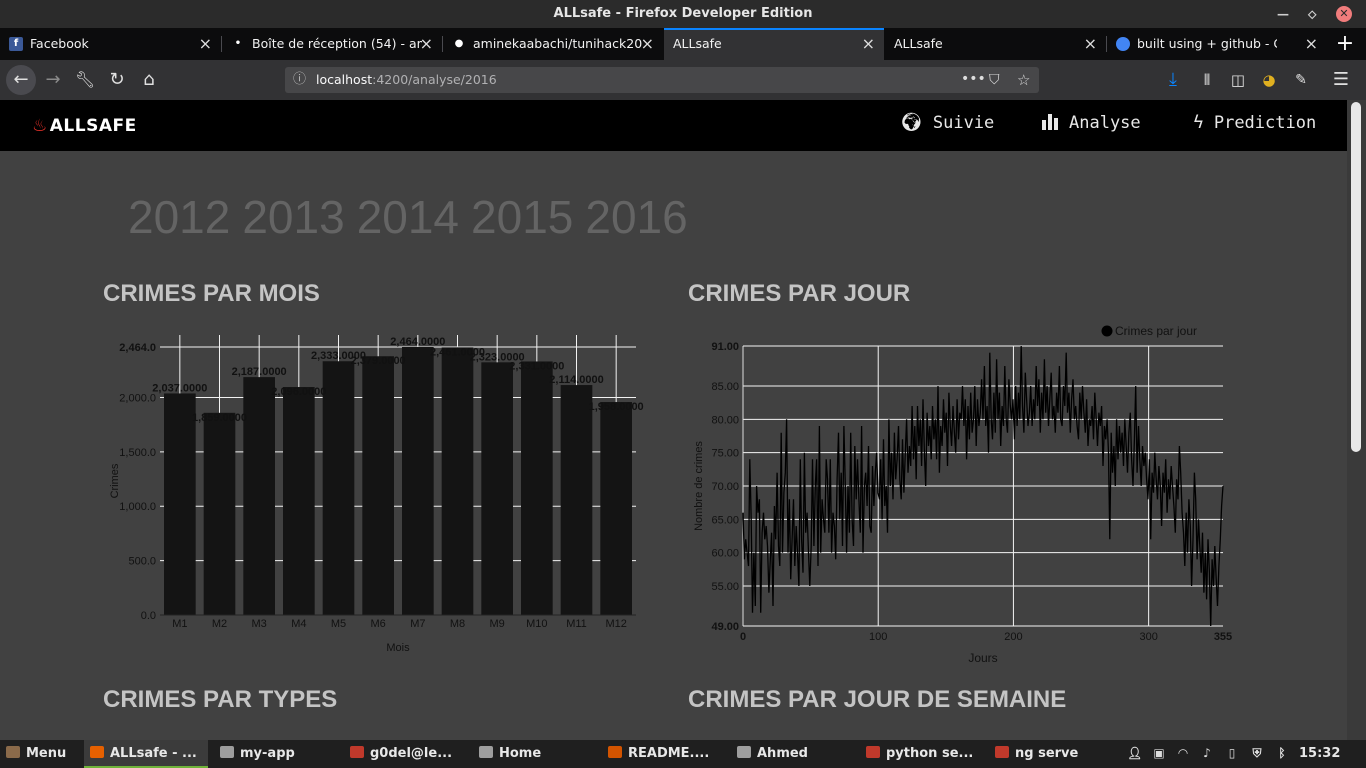 The height and width of the screenshot is (768, 1366). Describe the element at coordinates (918, 43) in the screenshot. I see `tab-label: ALLsafe` at that location.